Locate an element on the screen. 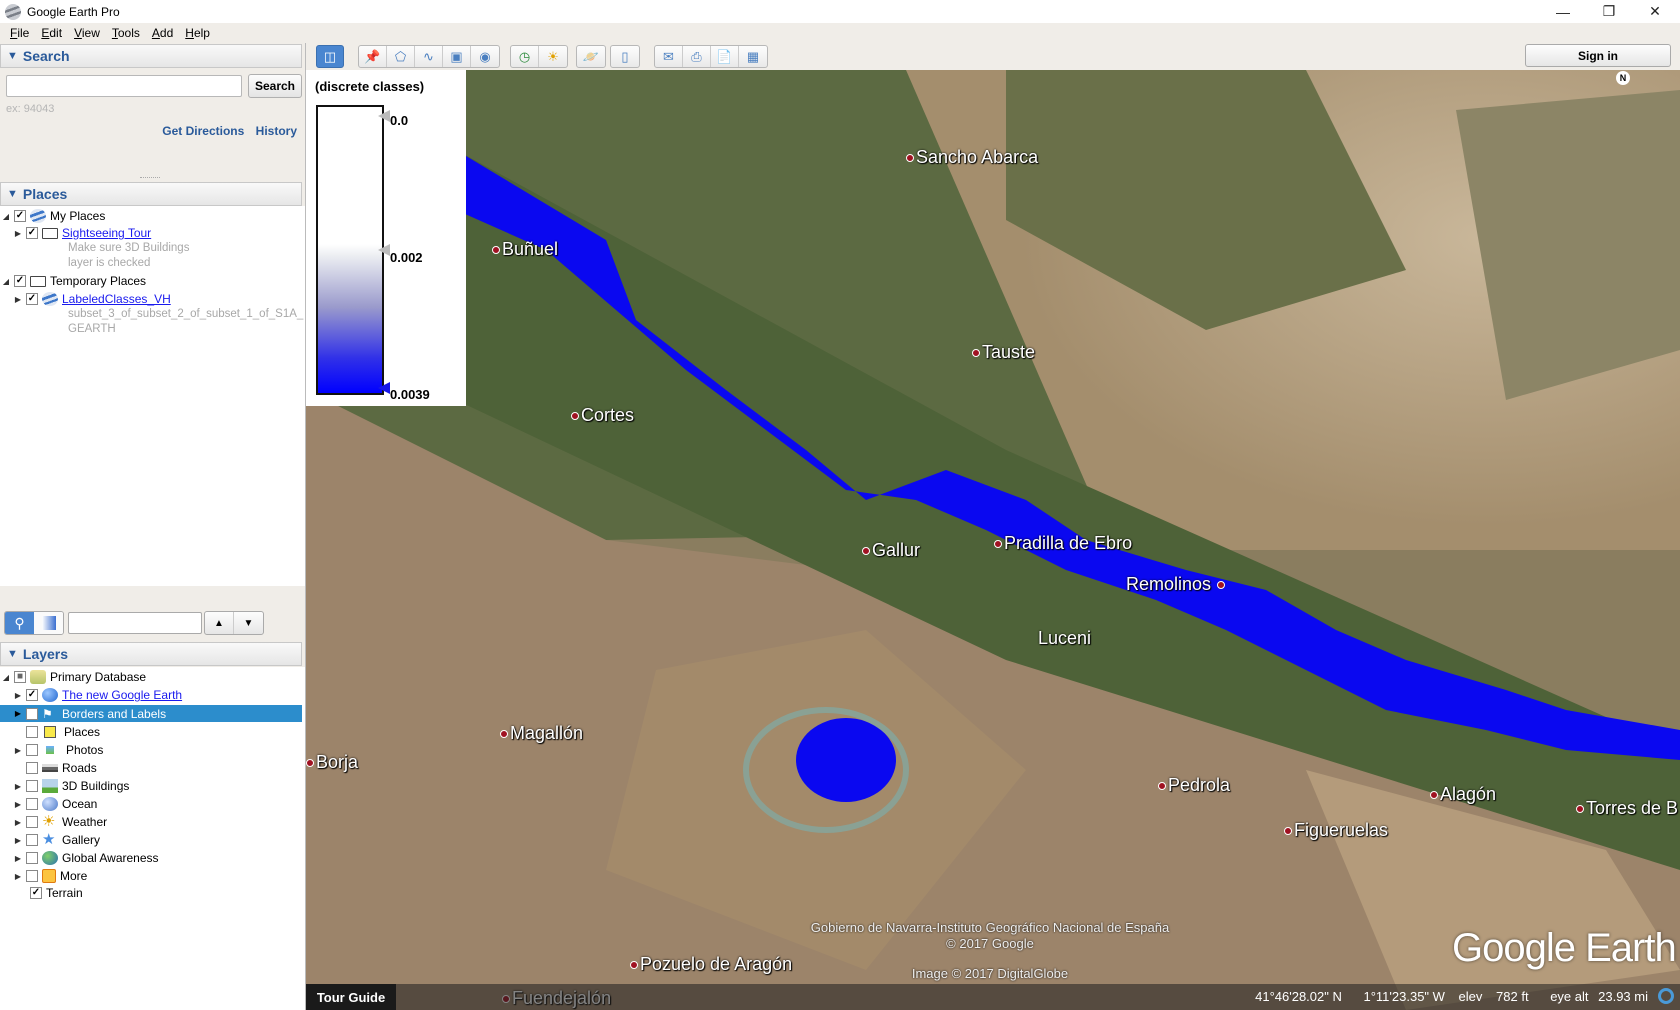 The height and width of the screenshot is (1010, 1680). add-image-overlay-icon: ▣ is located at coordinates (457, 56).